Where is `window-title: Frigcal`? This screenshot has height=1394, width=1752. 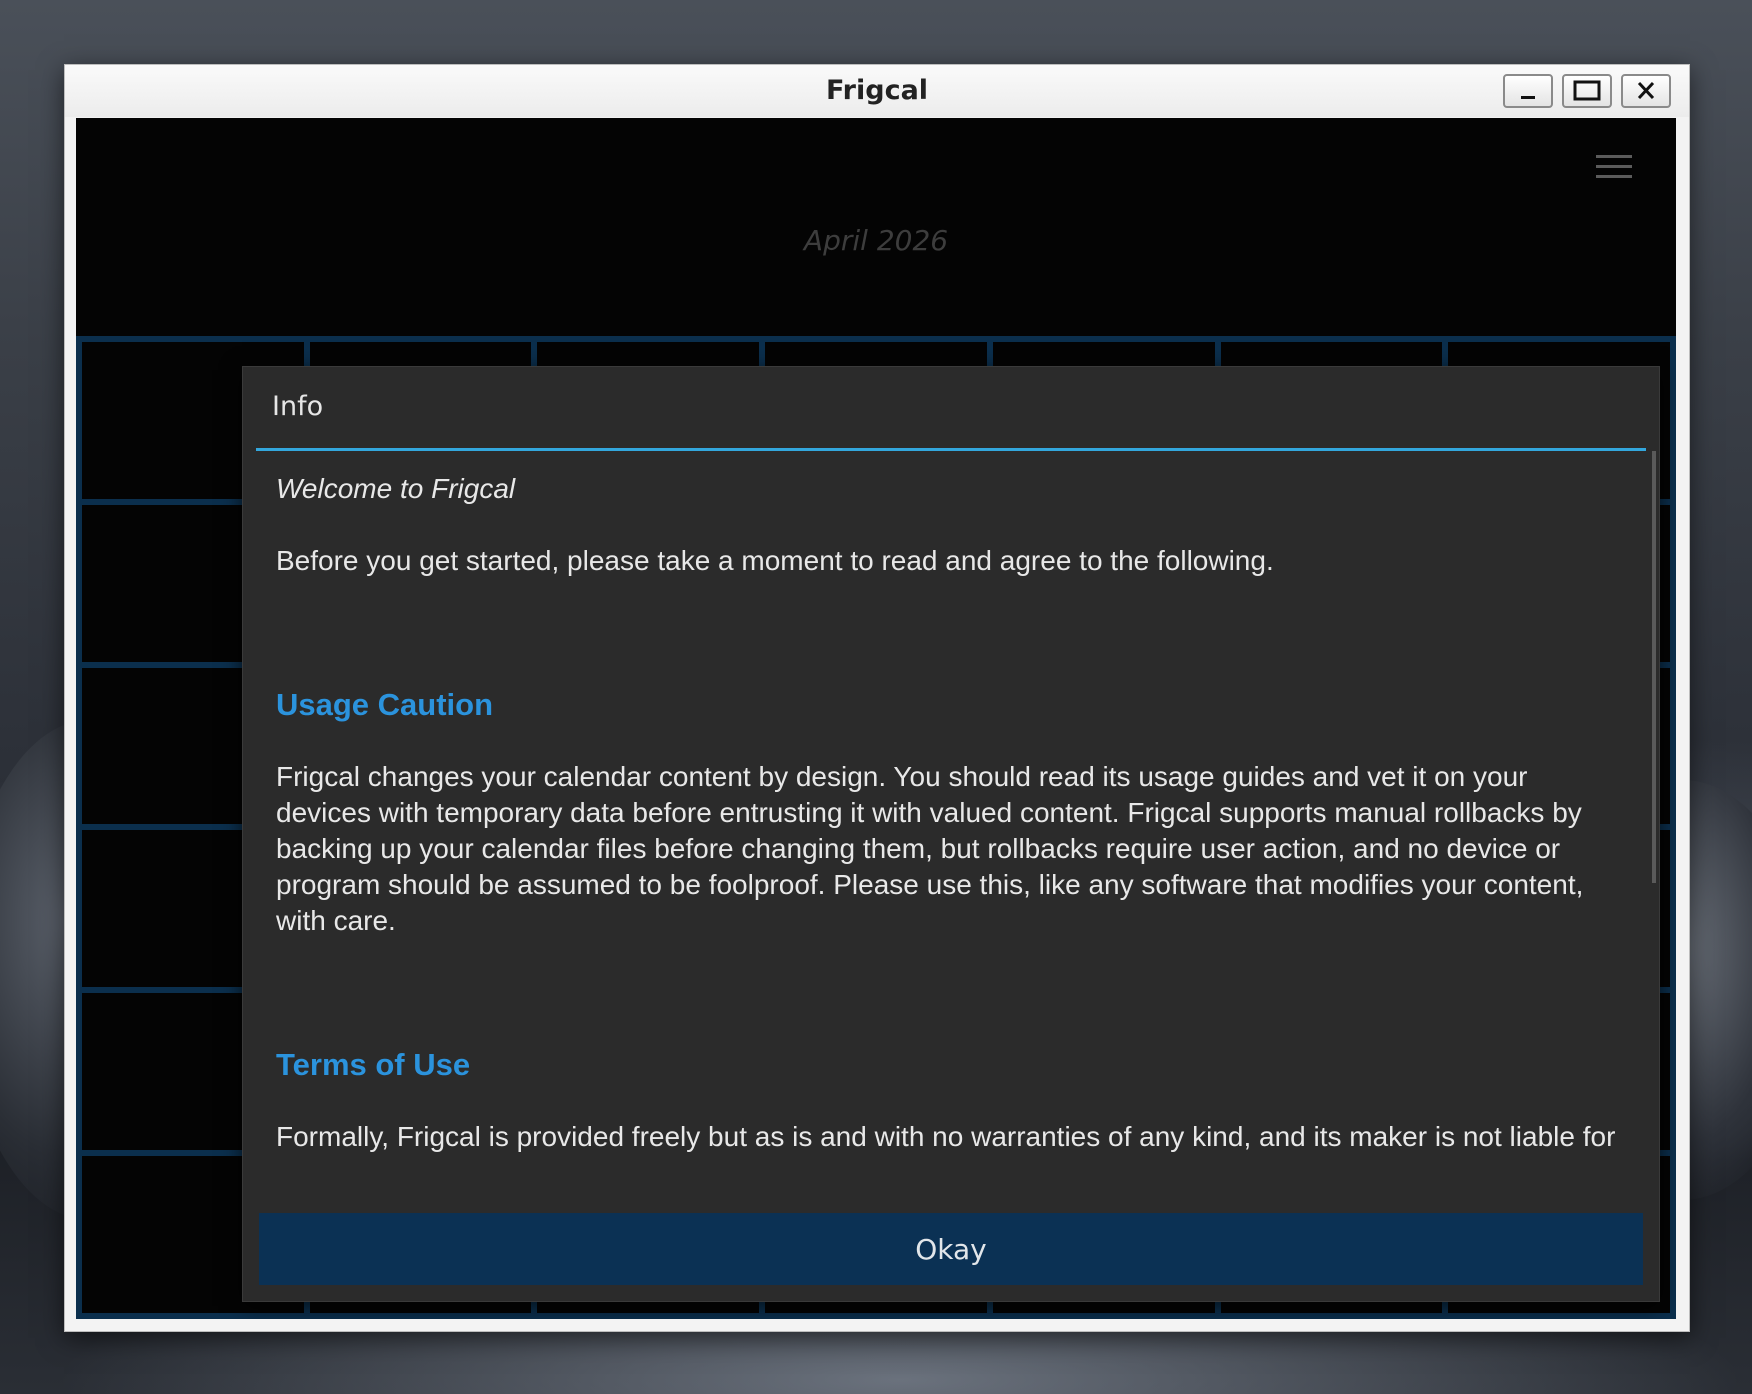
window-title: Frigcal is located at coordinates (877, 90).